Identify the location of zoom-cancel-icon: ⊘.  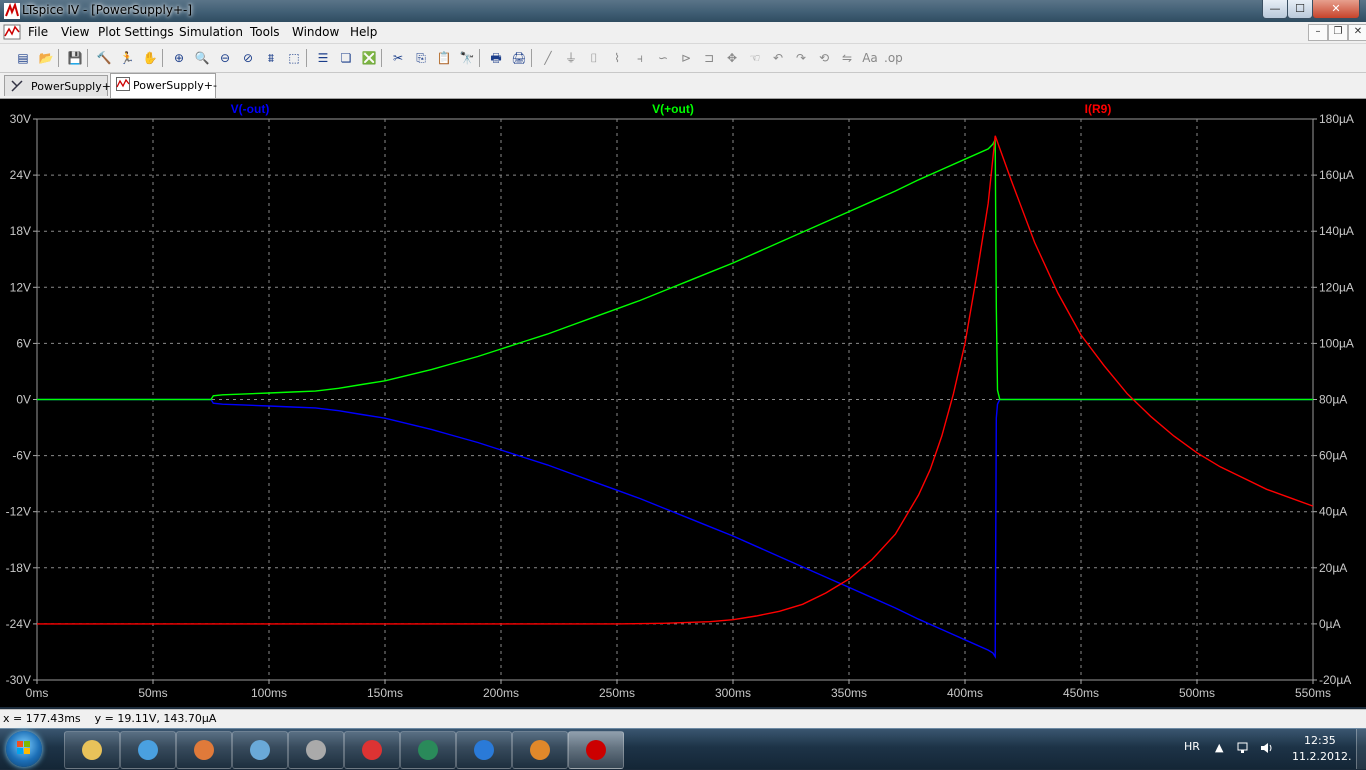
(248, 58).